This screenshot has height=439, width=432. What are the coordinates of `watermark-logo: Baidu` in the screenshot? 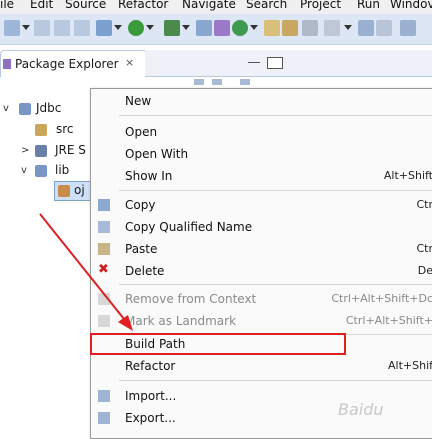 It's located at (361, 409).